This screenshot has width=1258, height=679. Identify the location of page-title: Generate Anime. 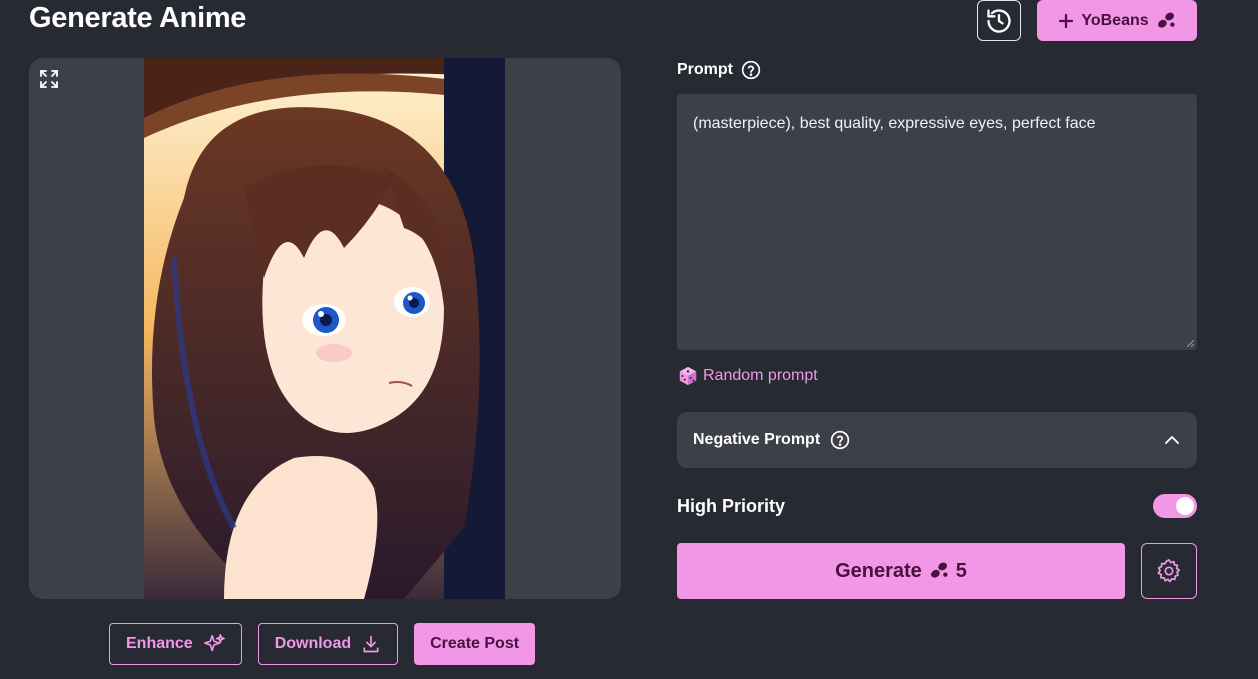
(138, 18).